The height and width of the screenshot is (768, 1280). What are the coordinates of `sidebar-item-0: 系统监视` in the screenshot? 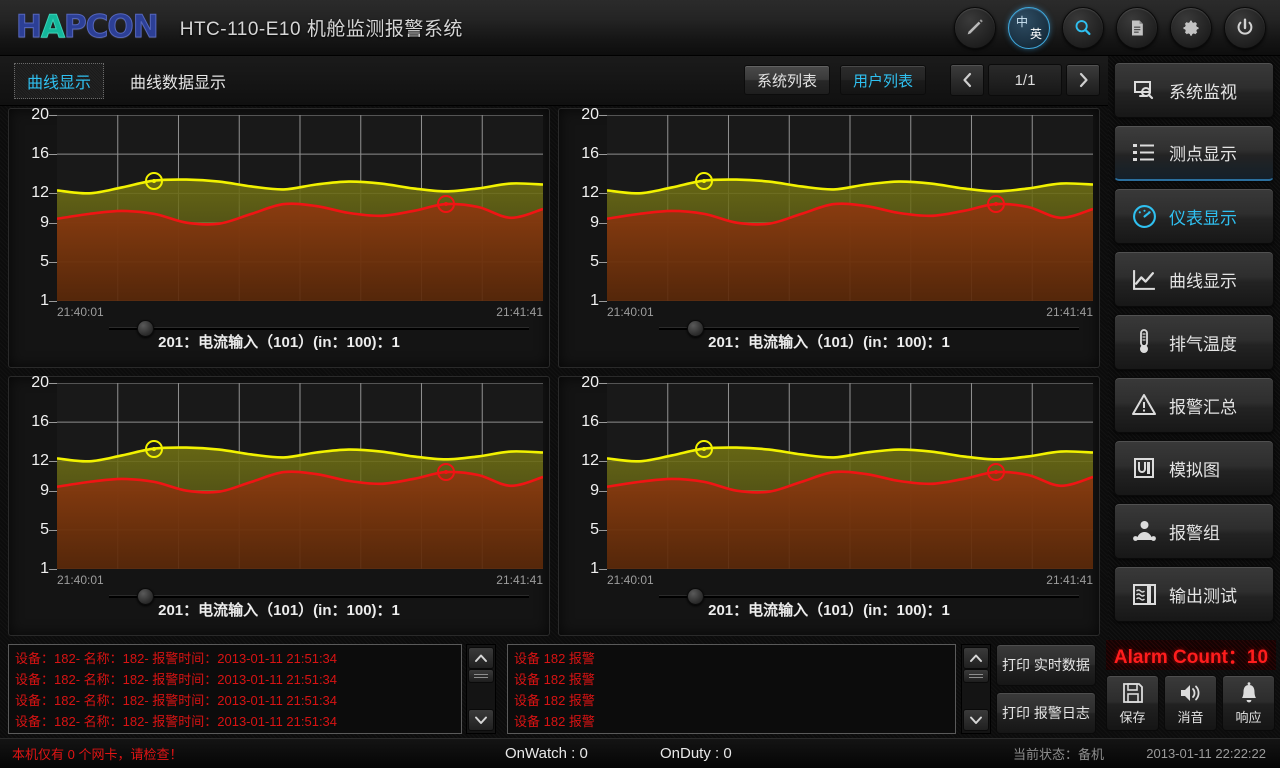 It's located at (1194, 90).